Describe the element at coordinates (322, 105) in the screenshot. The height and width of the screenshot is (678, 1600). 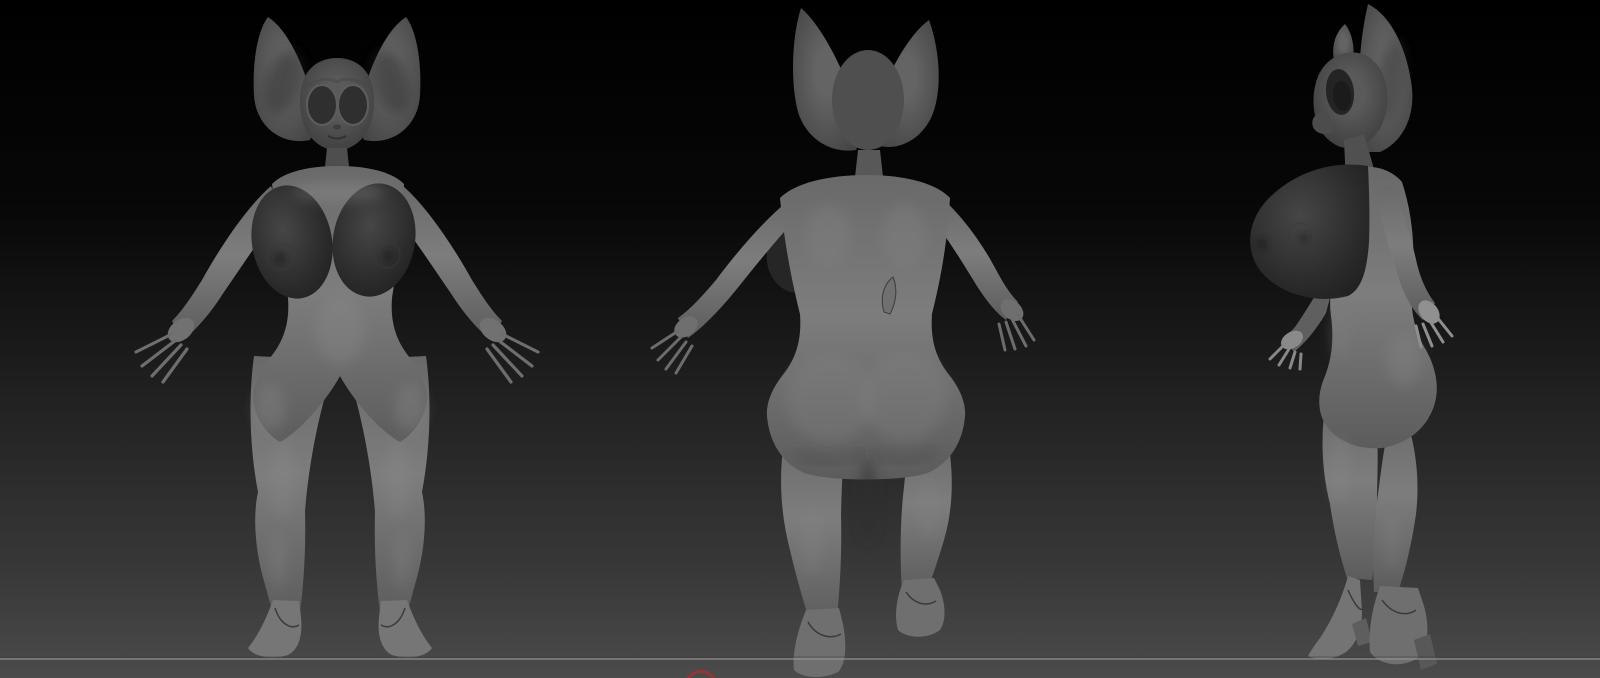
I see `eye-socket-left` at that location.